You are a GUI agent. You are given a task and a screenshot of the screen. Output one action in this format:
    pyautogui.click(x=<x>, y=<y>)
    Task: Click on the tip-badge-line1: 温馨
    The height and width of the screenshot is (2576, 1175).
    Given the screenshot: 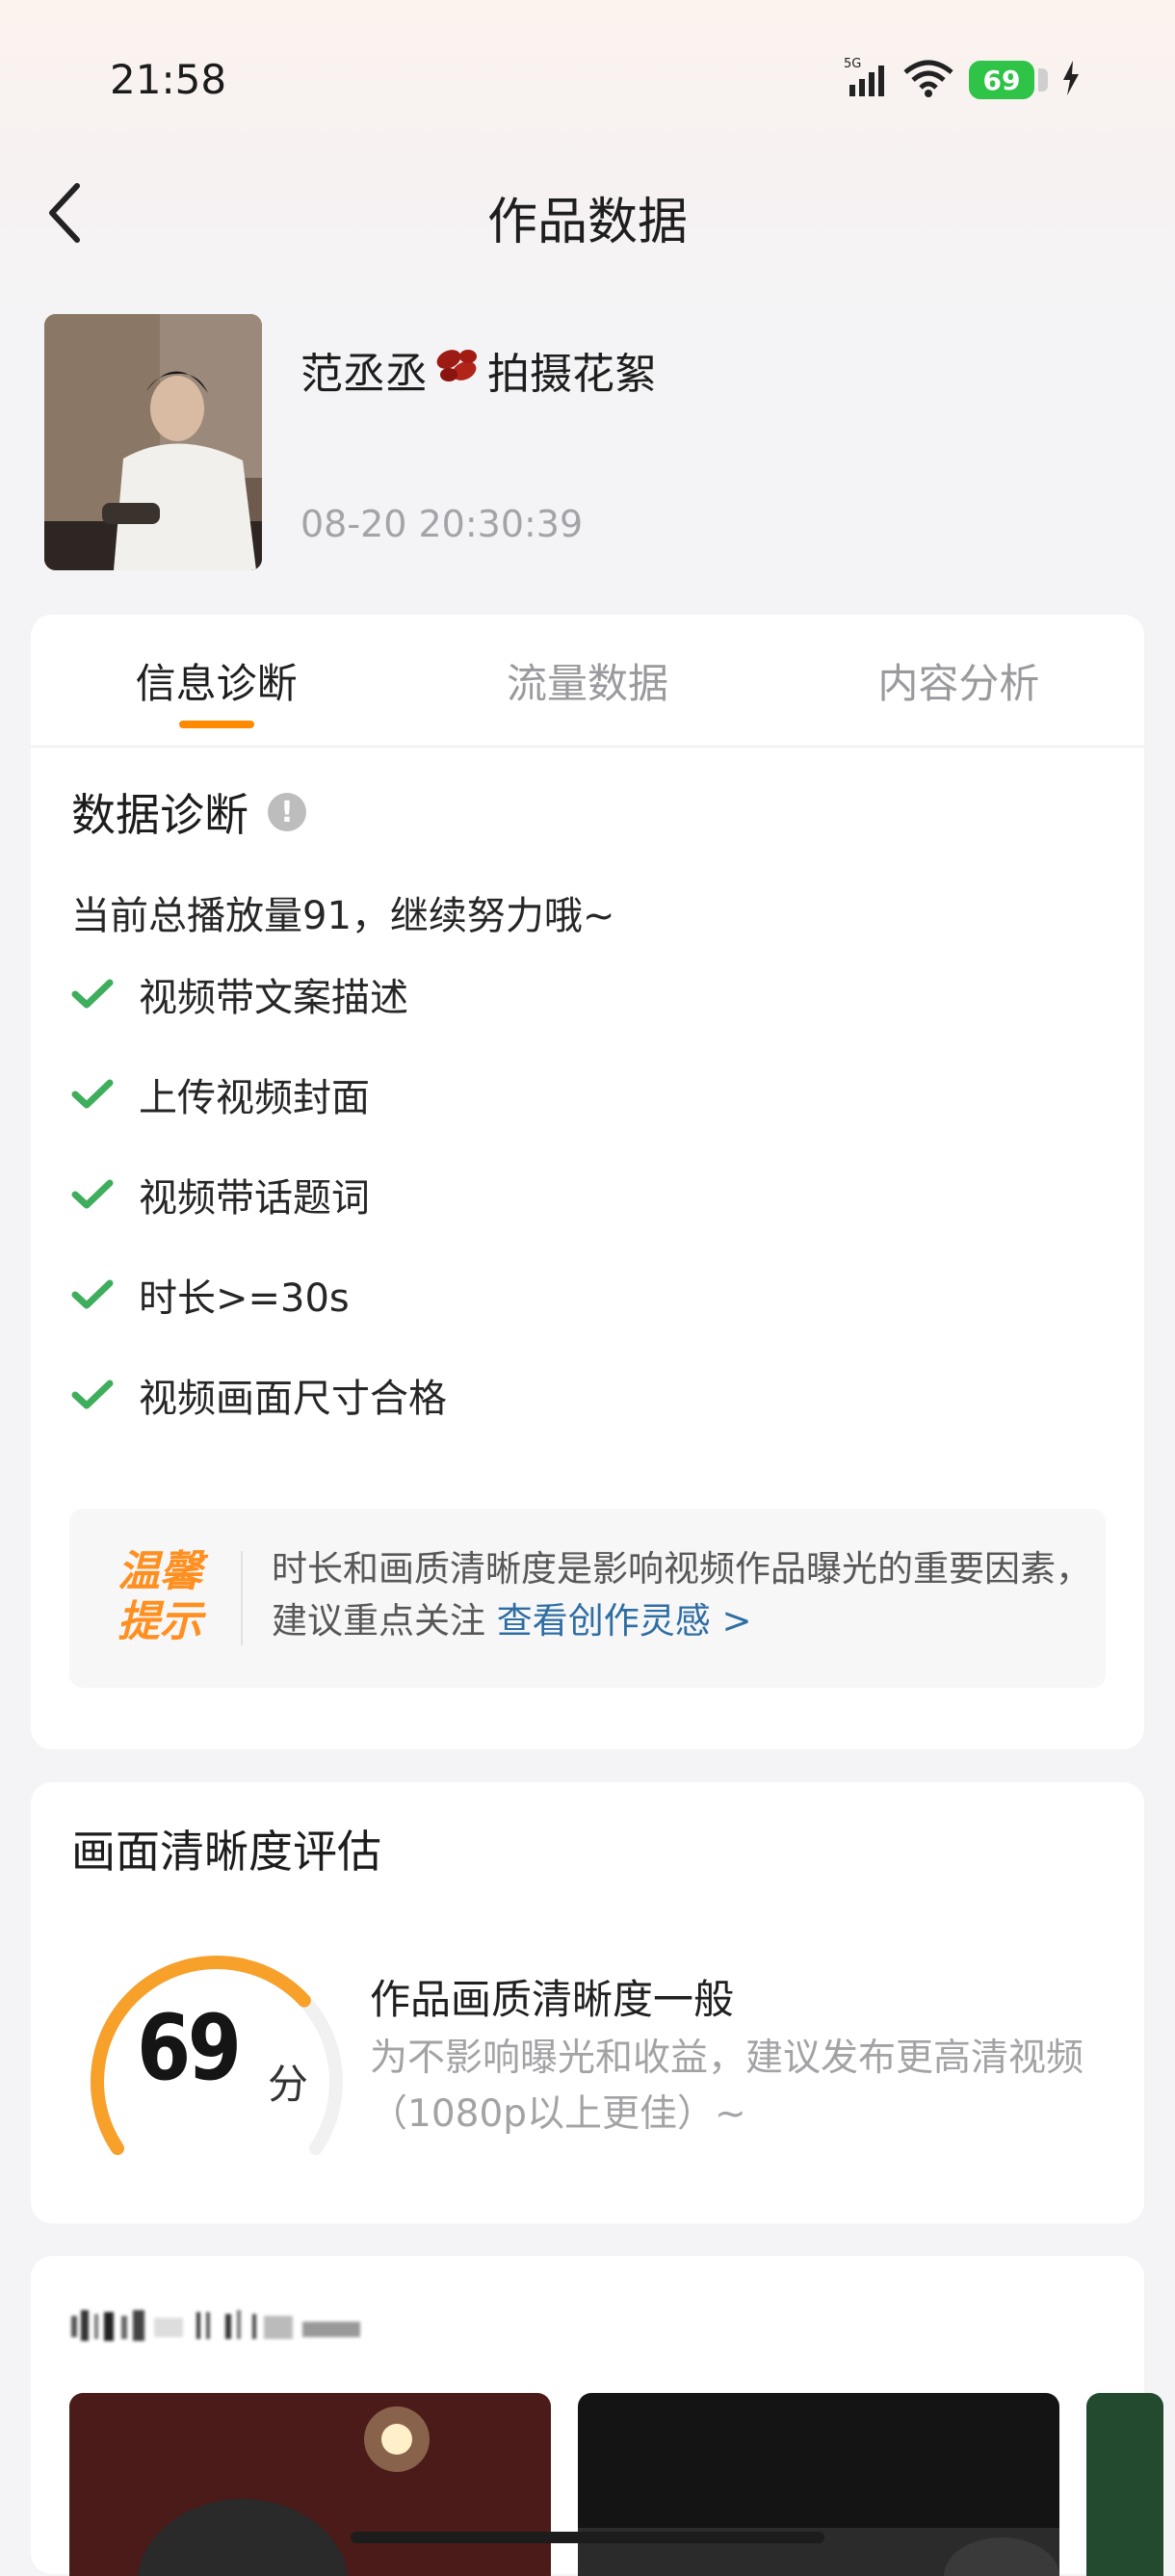 What is the action you would take?
    pyautogui.click(x=160, y=1571)
    